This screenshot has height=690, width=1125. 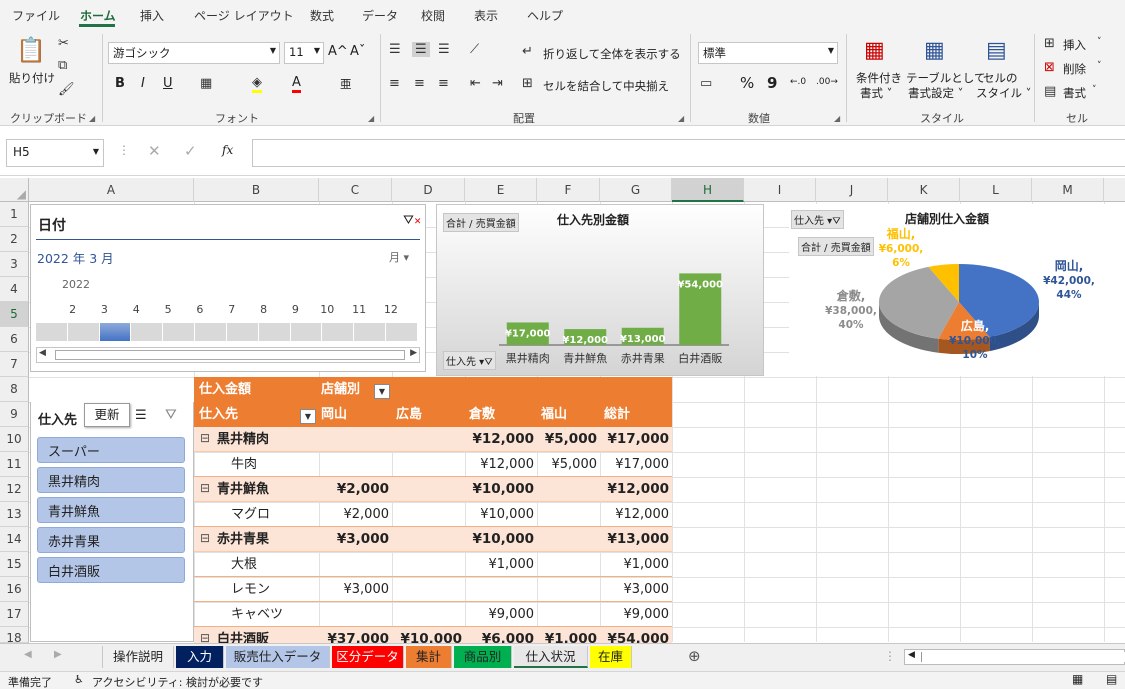 What do you see at coordinates (545, 15) in the screenshot?
I see `menu-help: ヘルプ` at bounding box center [545, 15].